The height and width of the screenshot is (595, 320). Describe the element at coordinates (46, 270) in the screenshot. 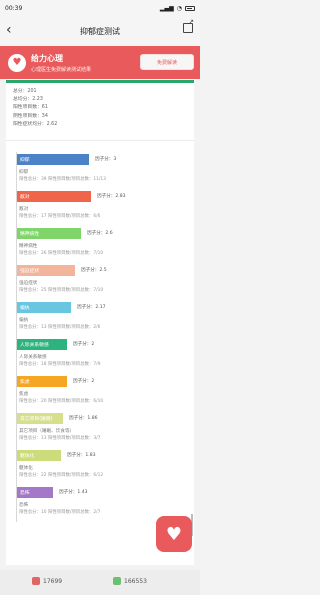

I see `factor-bar: 强迫症状` at that location.